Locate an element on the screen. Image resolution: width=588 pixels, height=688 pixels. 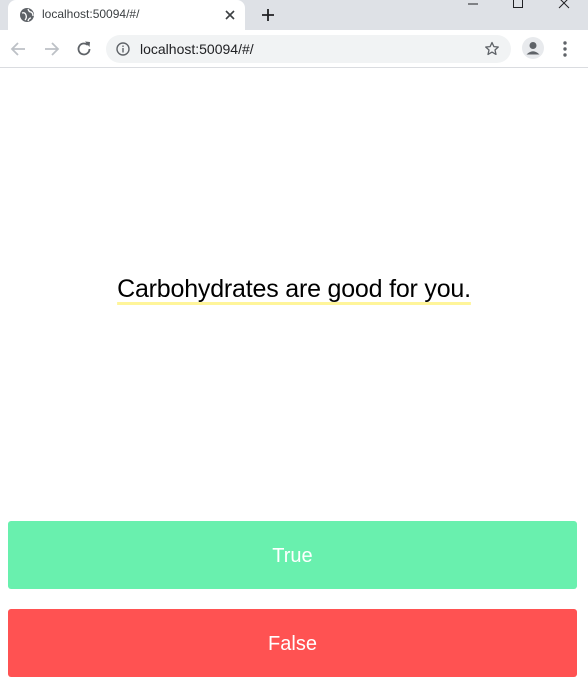
profile-avatar is located at coordinates (533, 48).